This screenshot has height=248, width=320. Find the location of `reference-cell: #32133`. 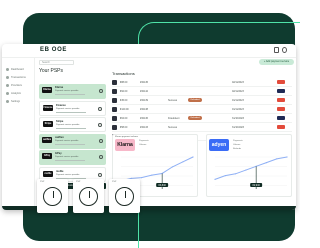

reference-cell: #32133 is located at coordinates (144, 127).